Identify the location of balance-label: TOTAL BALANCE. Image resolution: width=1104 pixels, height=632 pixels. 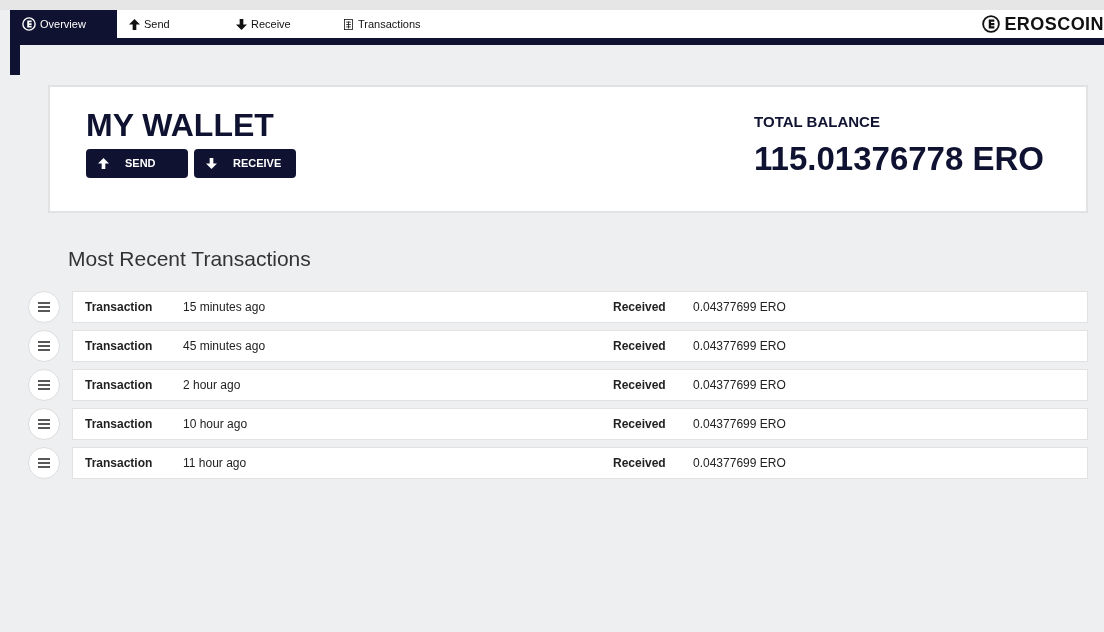
(817, 122).